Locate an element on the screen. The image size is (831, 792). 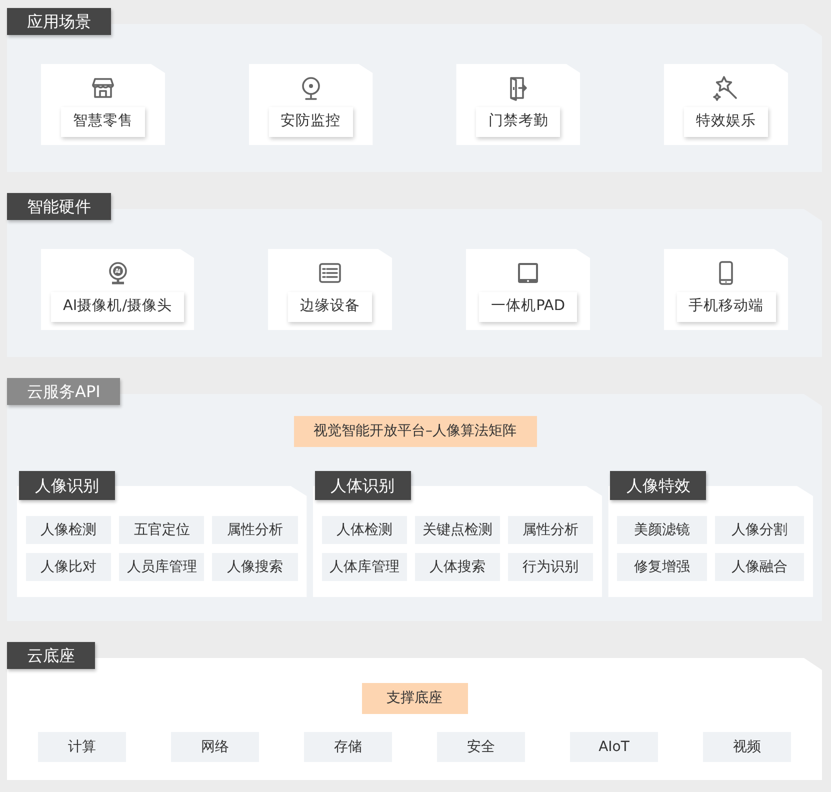
feature-label: 边缘设备 is located at coordinates (330, 307).